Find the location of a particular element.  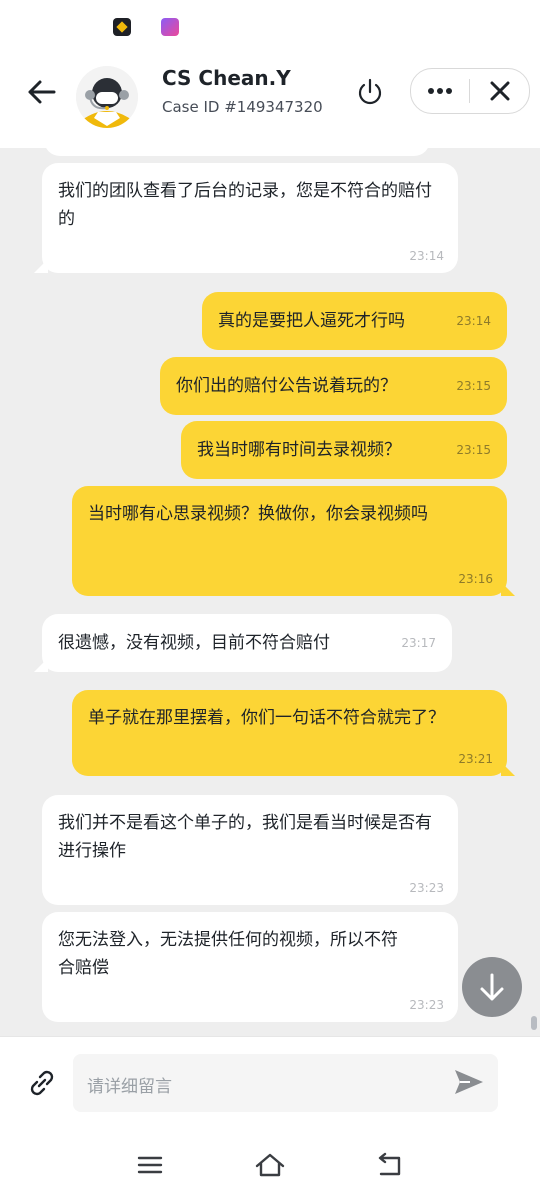

attach-link-icon is located at coordinates (42, 1083).